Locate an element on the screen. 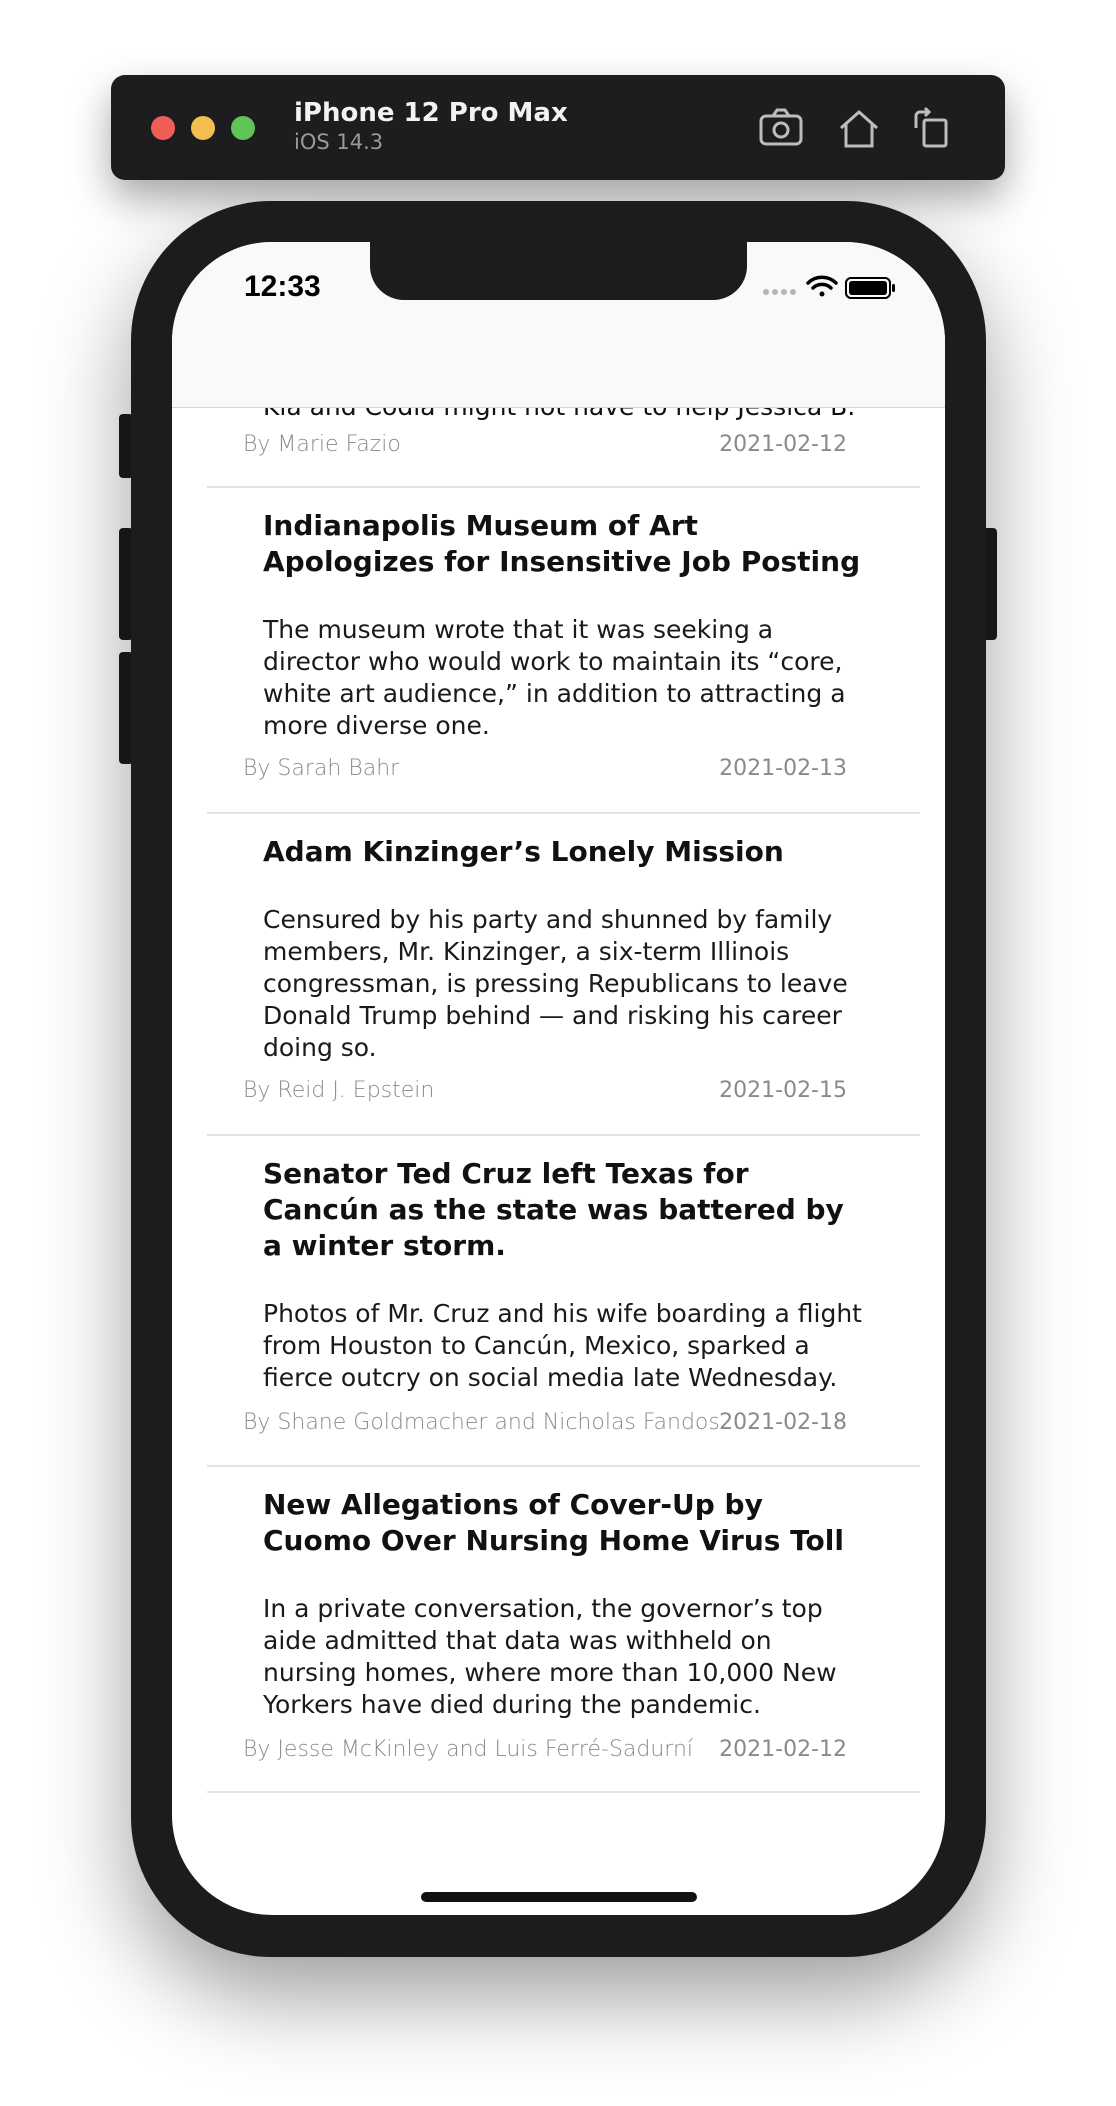 The image size is (1116, 2106). screenshot-icon is located at coordinates (781, 128).